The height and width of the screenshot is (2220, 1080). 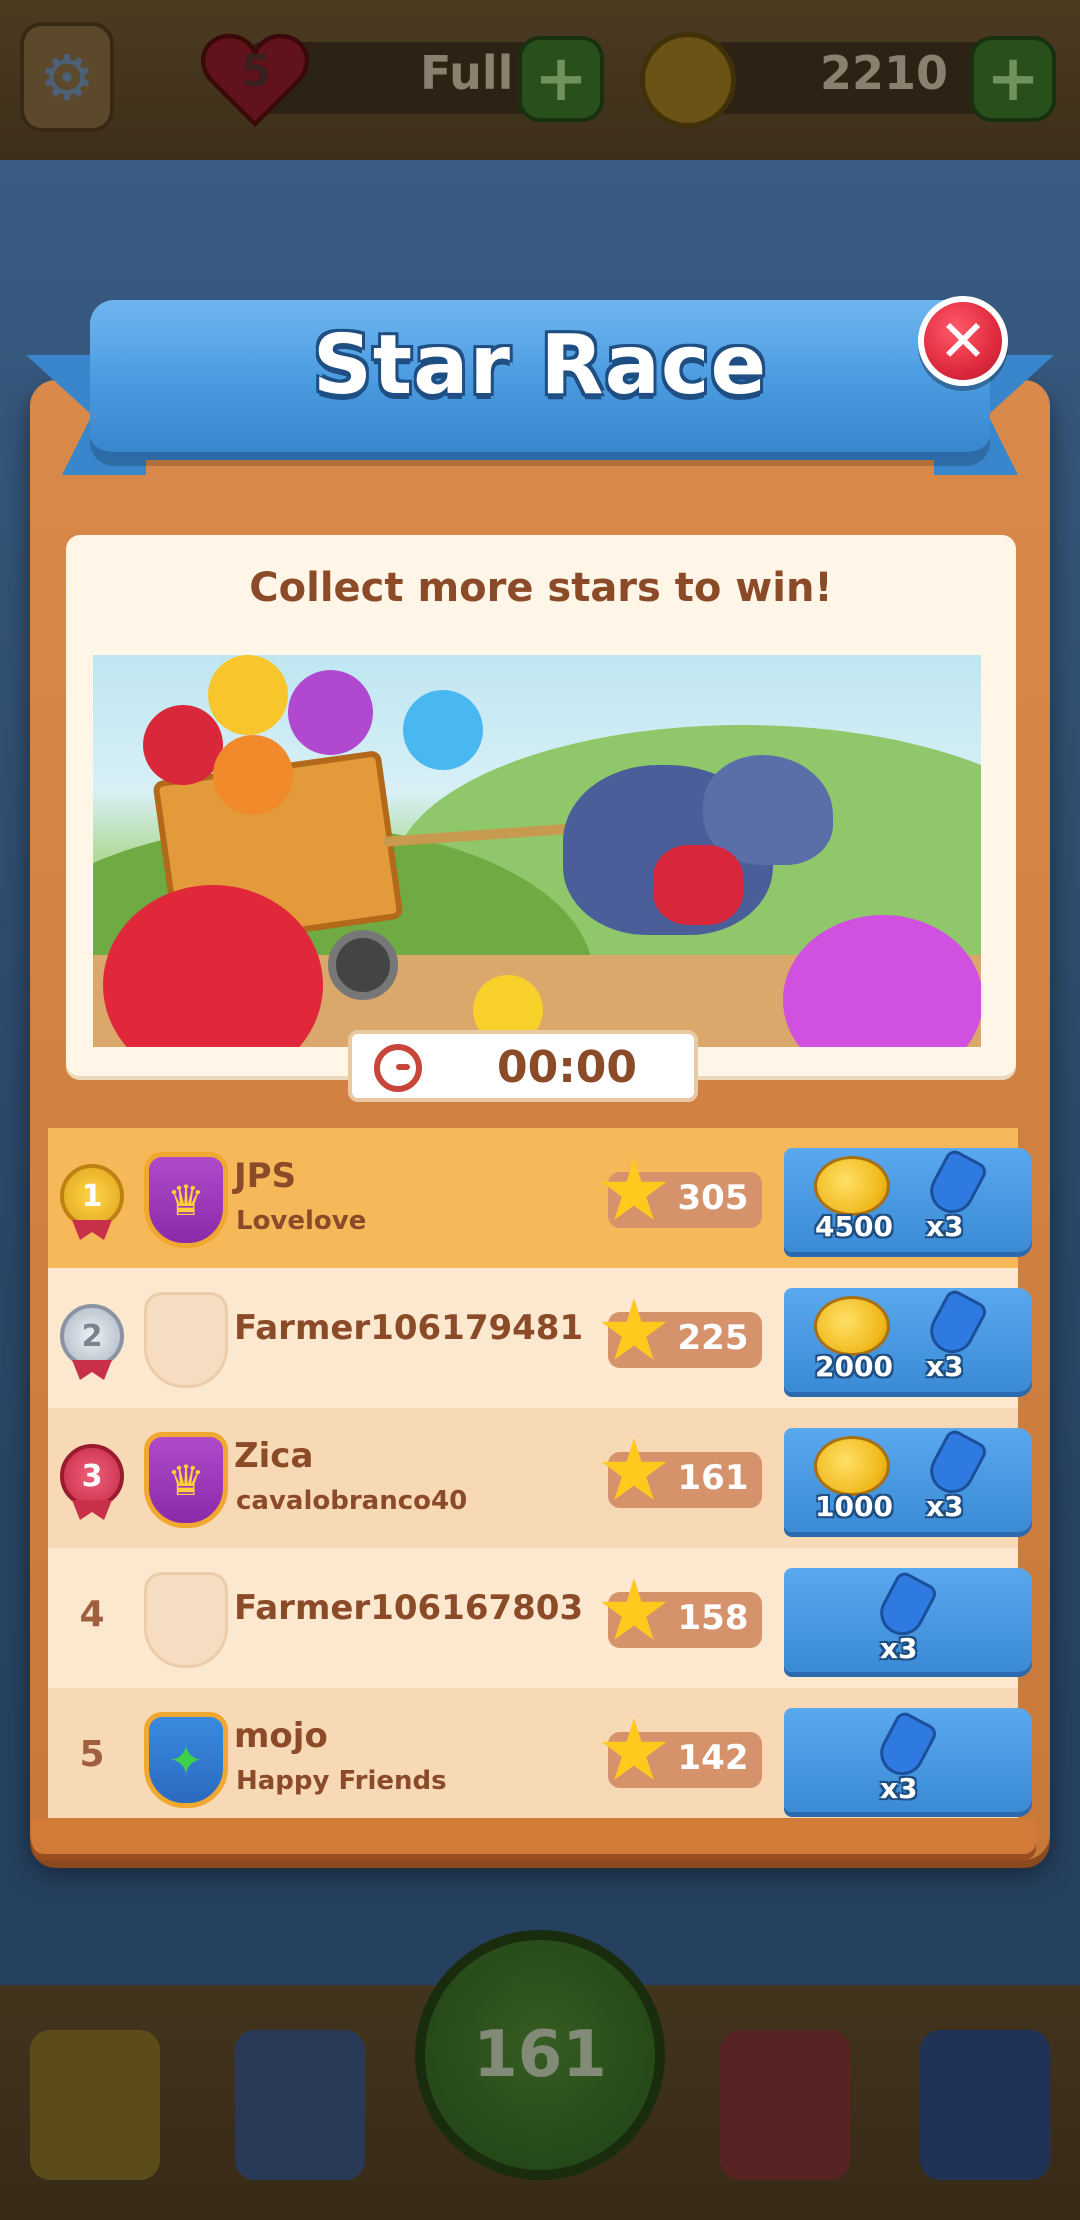 What do you see at coordinates (409, 1608) in the screenshot?
I see `player-name: Farmer106167803` at bounding box center [409, 1608].